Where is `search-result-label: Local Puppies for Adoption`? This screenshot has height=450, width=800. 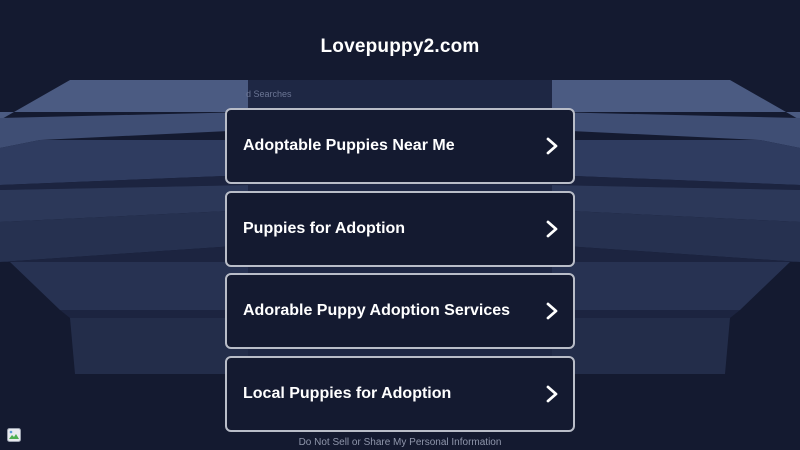 search-result-label: Local Puppies for Adoption is located at coordinates (347, 393).